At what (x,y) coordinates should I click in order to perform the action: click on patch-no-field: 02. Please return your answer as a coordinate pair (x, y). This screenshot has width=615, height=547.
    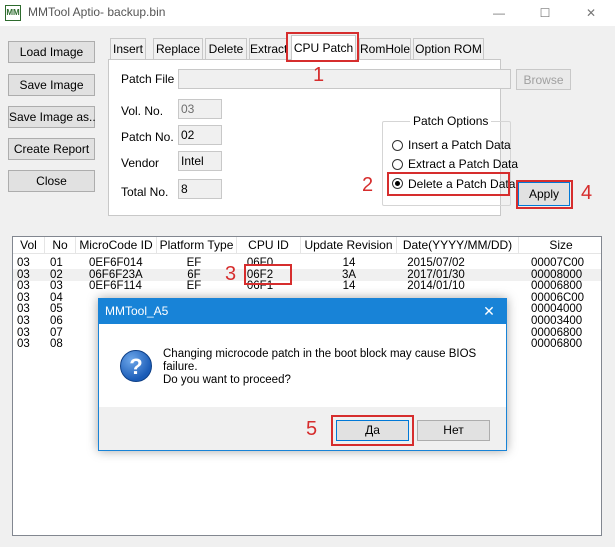
    Looking at the image, I should click on (200, 135).